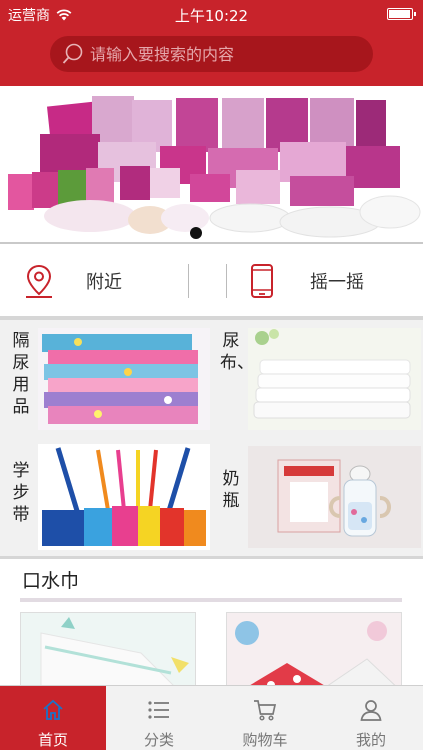 The width and height of the screenshot is (423, 750). I want to click on battery-level, so click(399, 14).